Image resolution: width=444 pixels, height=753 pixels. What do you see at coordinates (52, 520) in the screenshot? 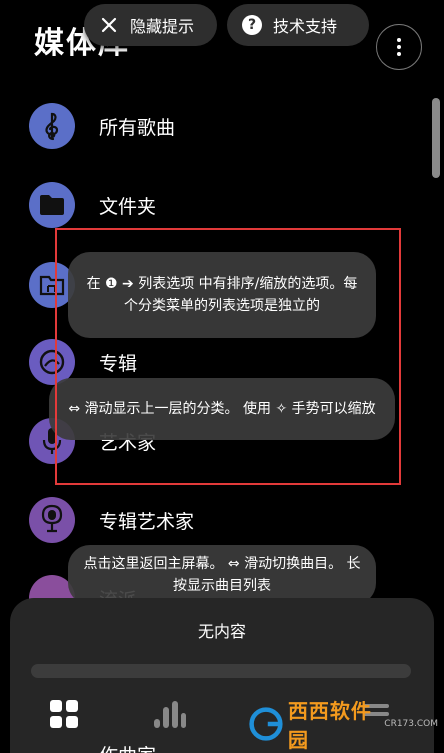
I see `album-artist-icon` at bounding box center [52, 520].